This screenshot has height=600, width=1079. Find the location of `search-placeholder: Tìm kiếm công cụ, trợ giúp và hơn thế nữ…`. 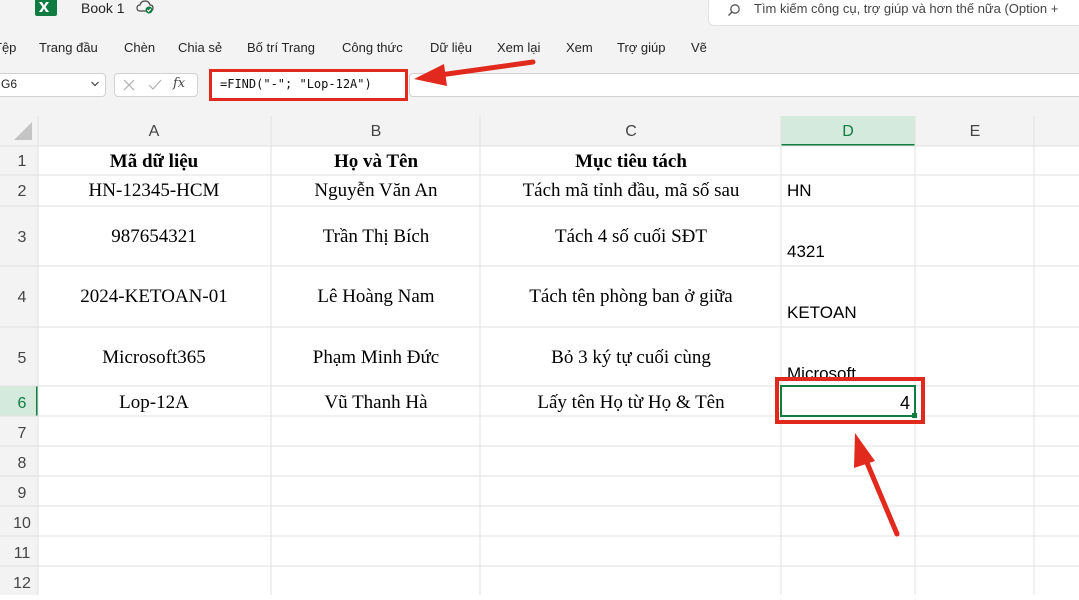

search-placeholder: Tìm kiếm công cụ, trợ giúp và hơn thế nữ… is located at coordinates (906, 8).